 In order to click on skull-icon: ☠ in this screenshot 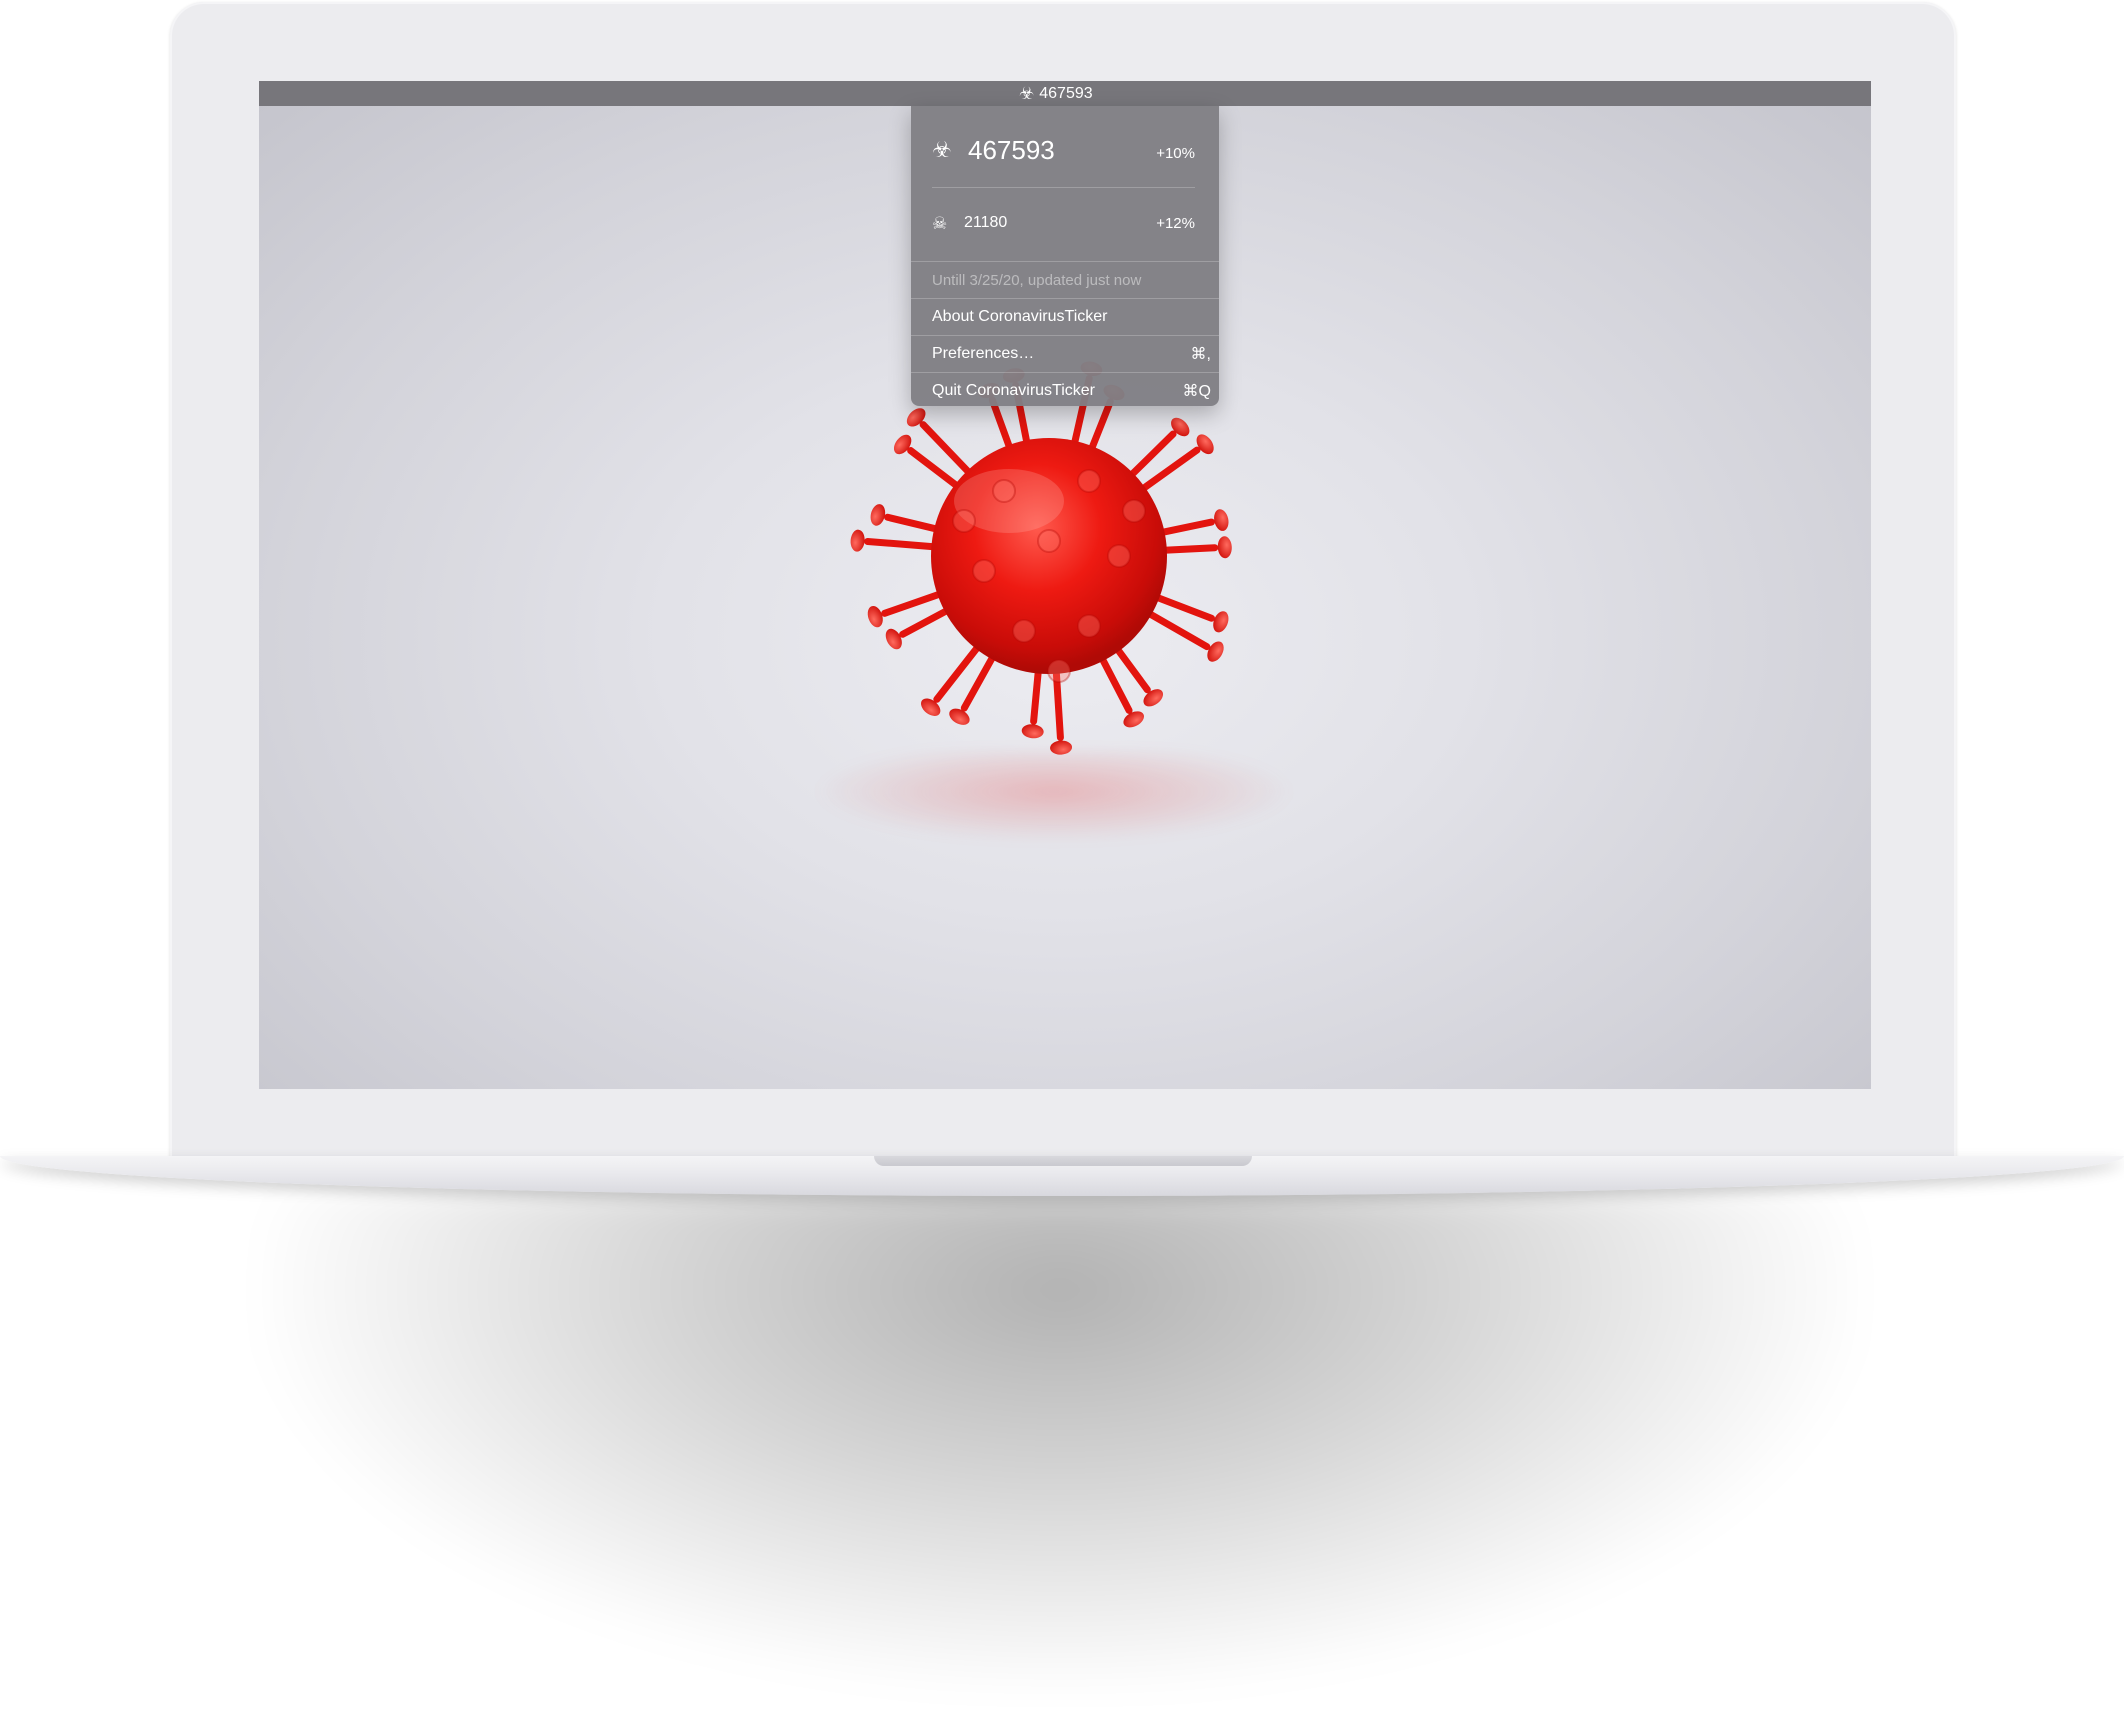, I will do `click(940, 223)`.